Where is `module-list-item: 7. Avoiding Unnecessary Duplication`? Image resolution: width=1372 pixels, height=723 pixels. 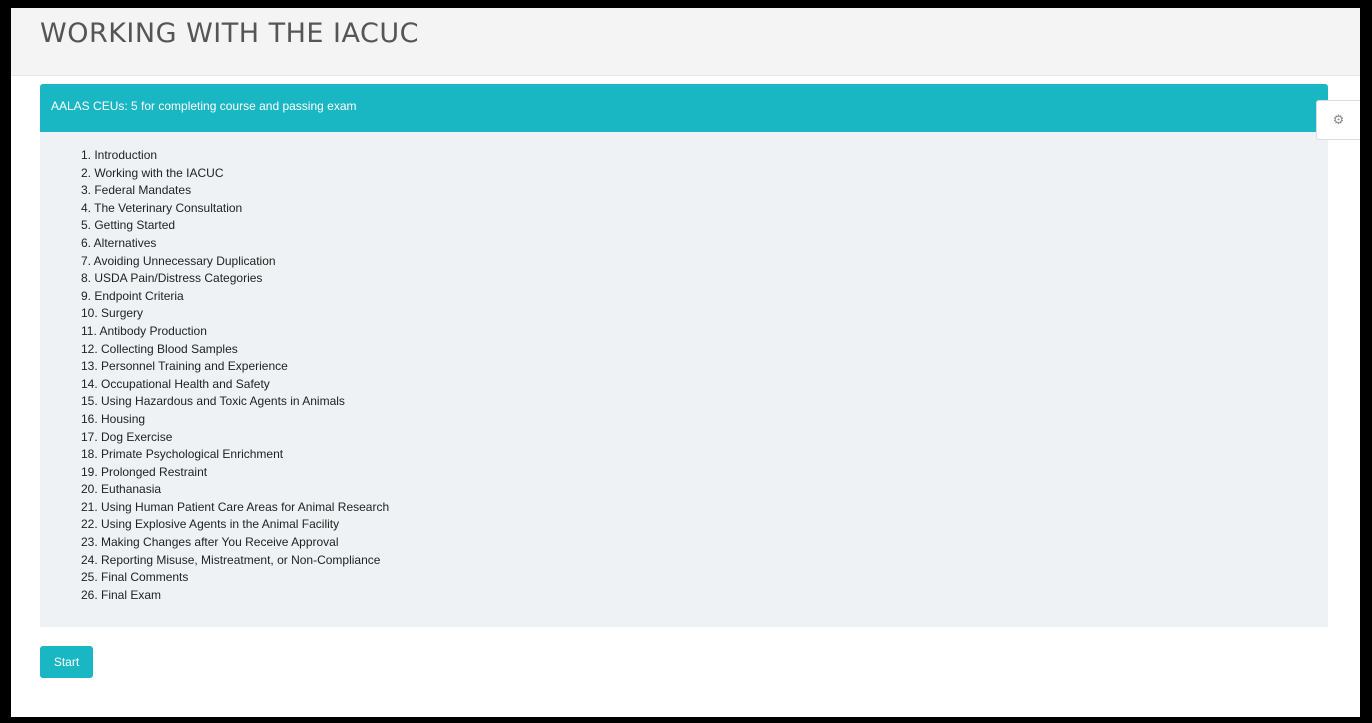
module-list-item: 7. Avoiding Unnecessary Duplication is located at coordinates (178, 260).